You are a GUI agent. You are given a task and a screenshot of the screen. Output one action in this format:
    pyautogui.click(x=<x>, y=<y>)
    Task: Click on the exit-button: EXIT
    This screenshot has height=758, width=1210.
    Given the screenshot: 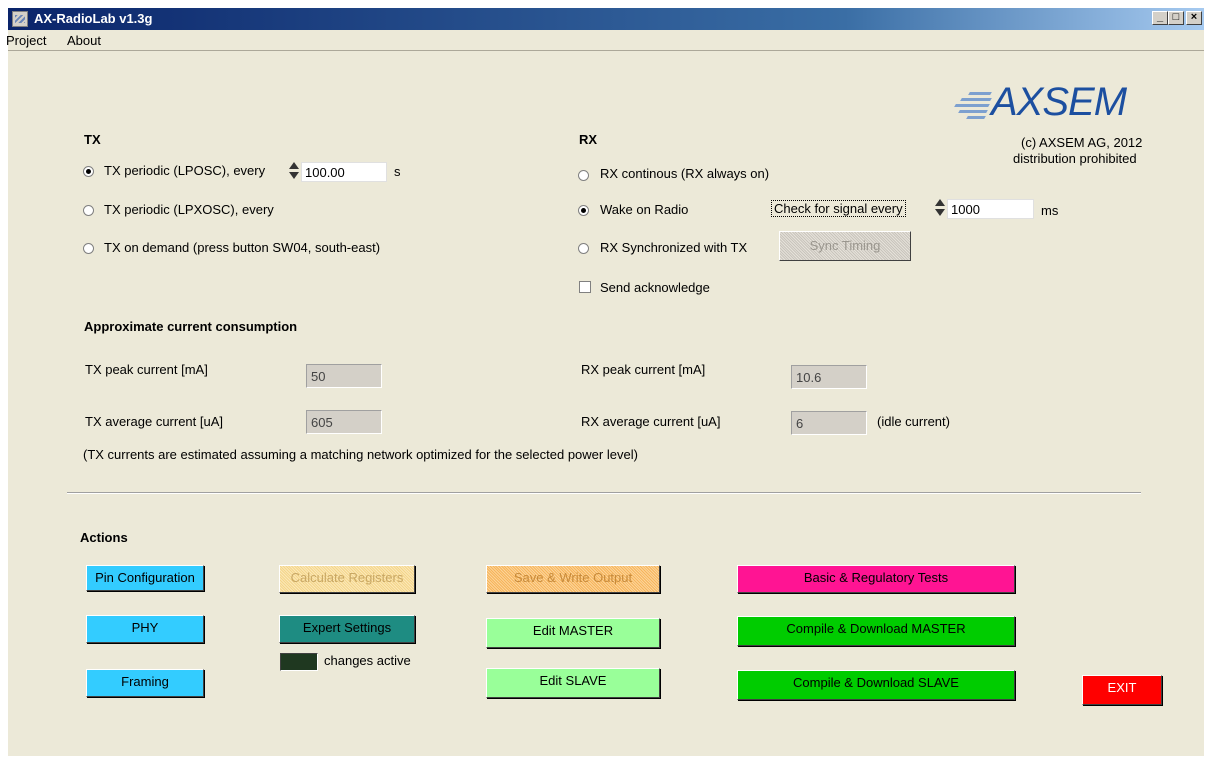 What is the action you would take?
    pyautogui.click(x=1122, y=690)
    